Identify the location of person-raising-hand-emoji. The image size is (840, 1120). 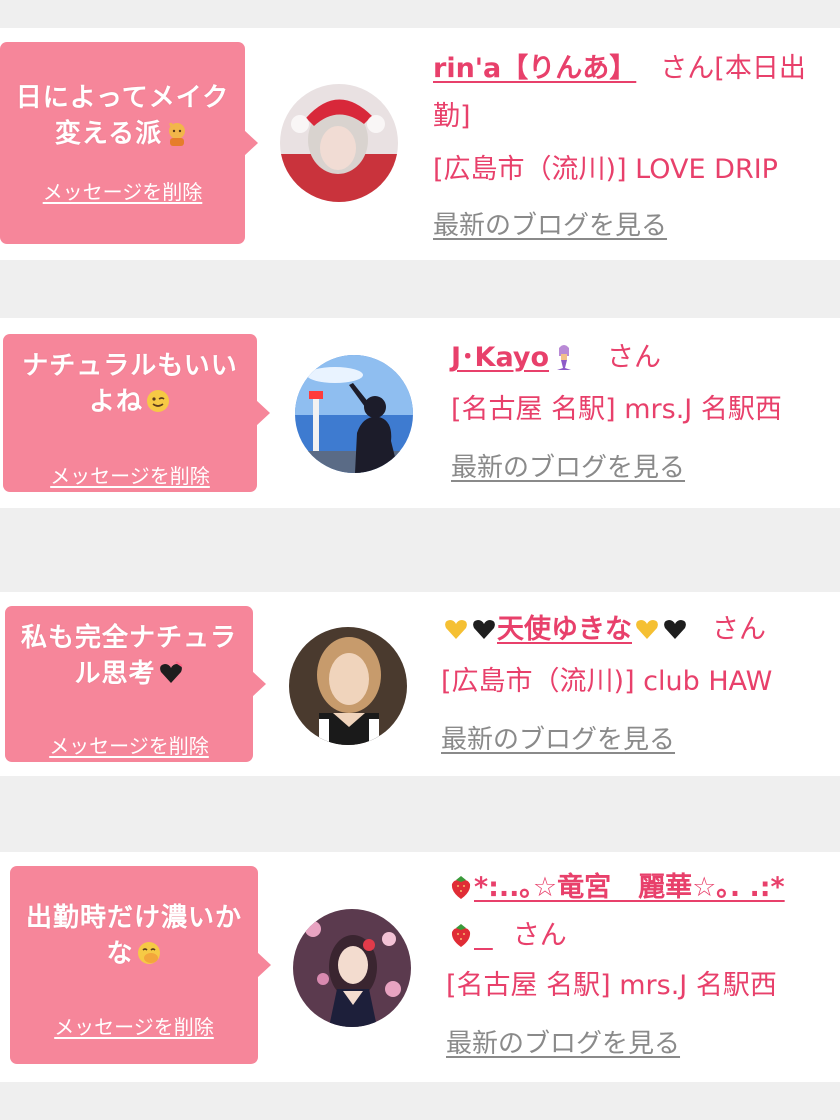
(177, 134).